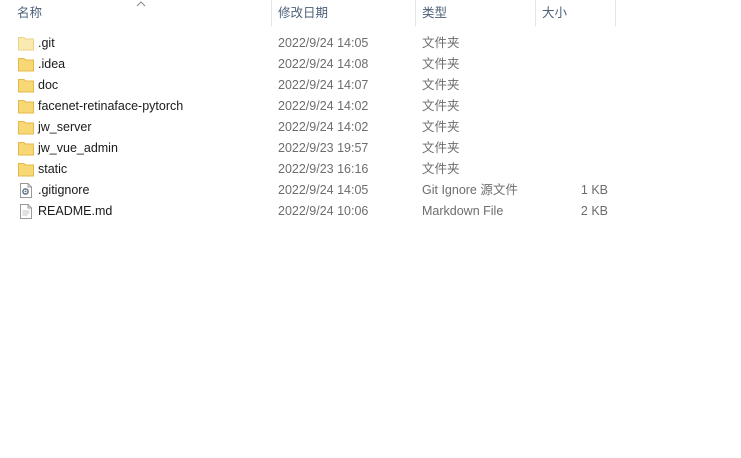  I want to click on file-row: .git 2022/9/24 14:05 文件夹, so click(370, 43).